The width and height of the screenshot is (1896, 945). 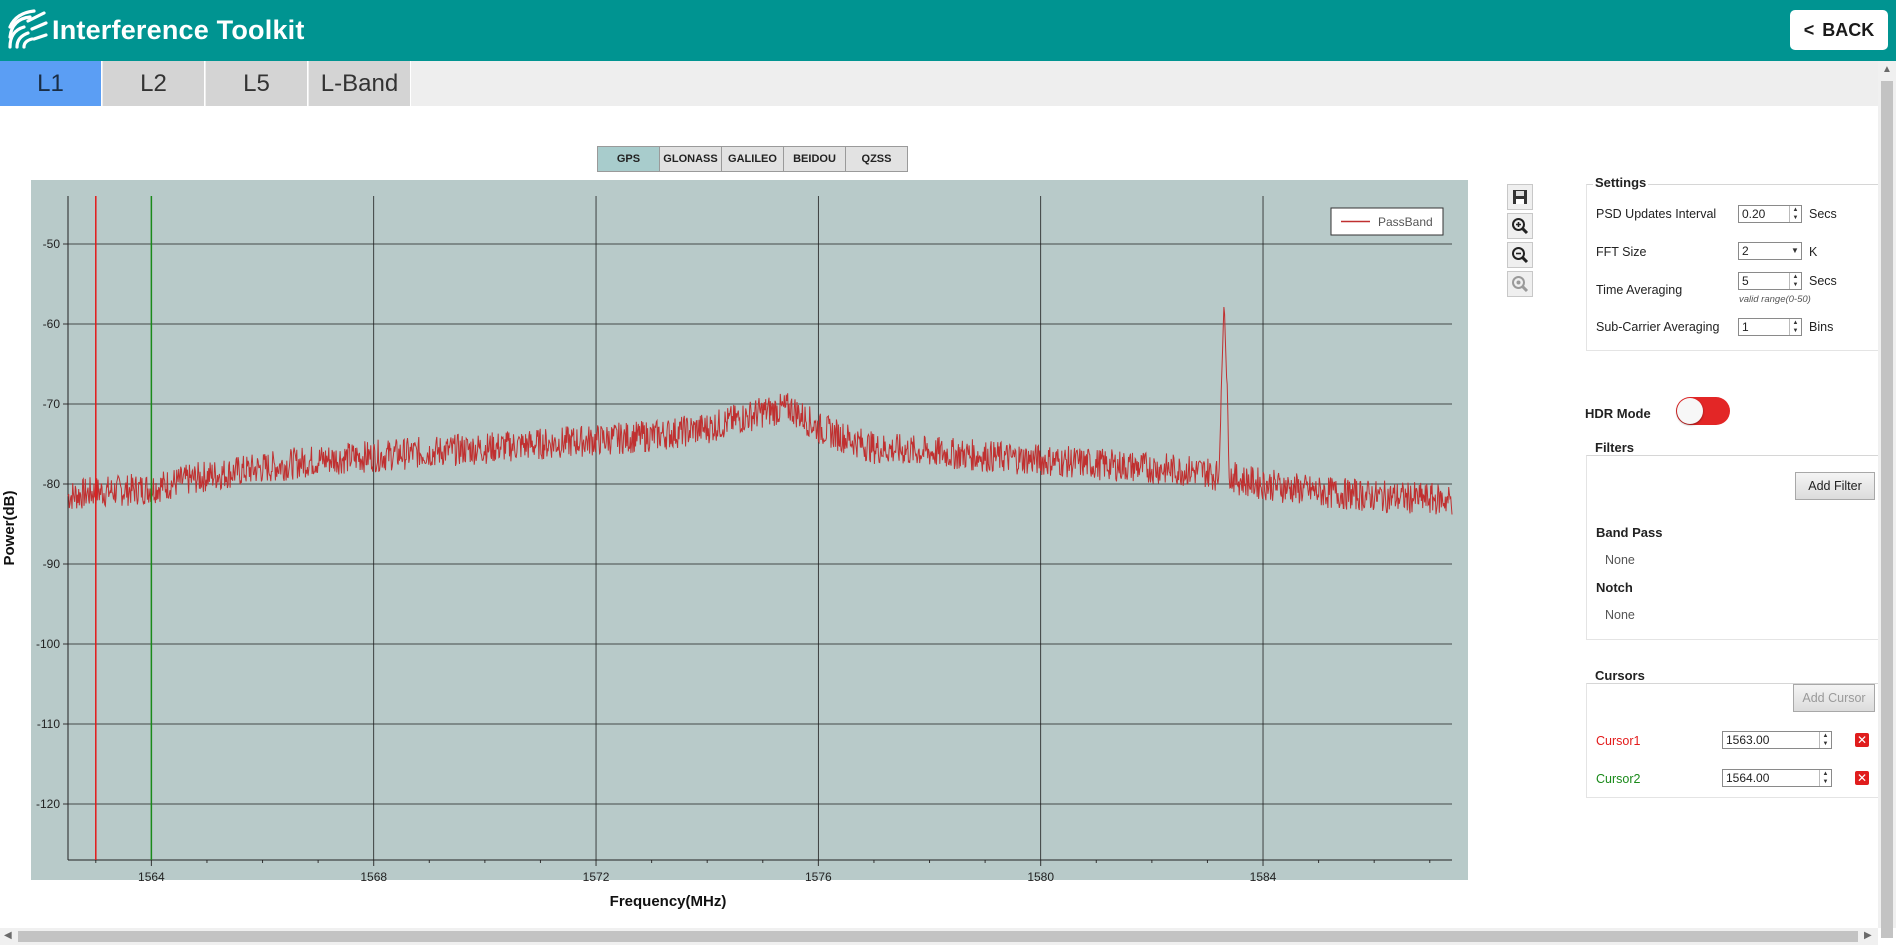 I want to click on tab-l5: L5, so click(x=257, y=83).